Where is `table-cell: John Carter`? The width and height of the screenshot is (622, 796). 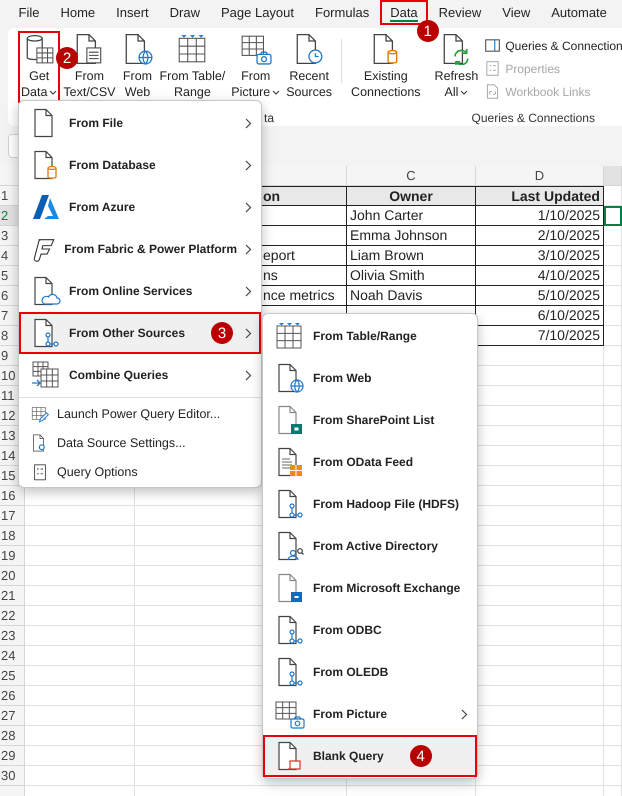
table-cell: John Carter is located at coordinates (411, 216).